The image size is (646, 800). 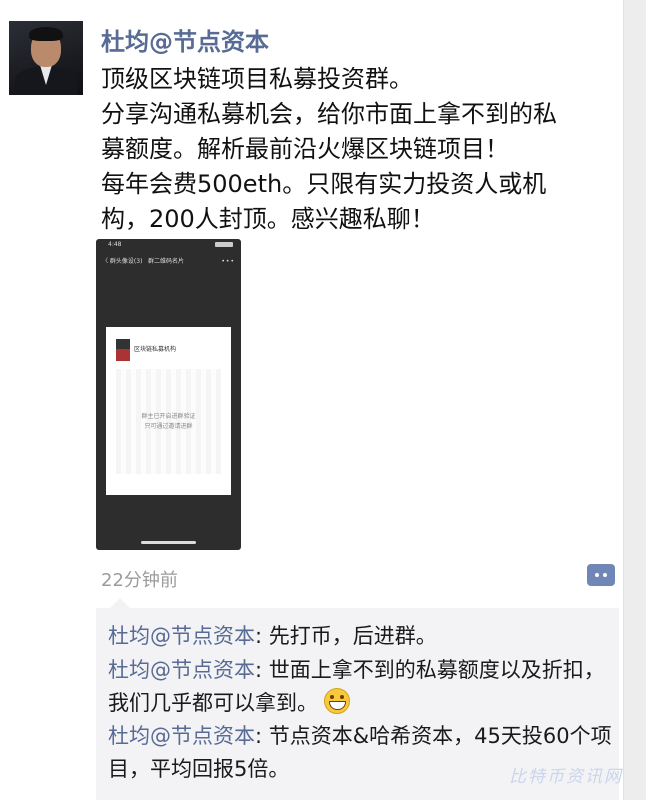 What do you see at coordinates (324, 184) in the screenshot?
I see `post-text-line: 每年会费500eth。只限有实力投资人或机` at bounding box center [324, 184].